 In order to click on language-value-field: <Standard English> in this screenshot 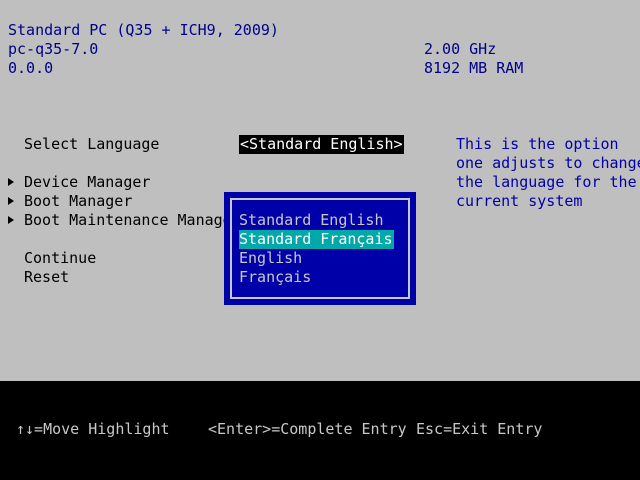, I will do `click(321, 144)`.